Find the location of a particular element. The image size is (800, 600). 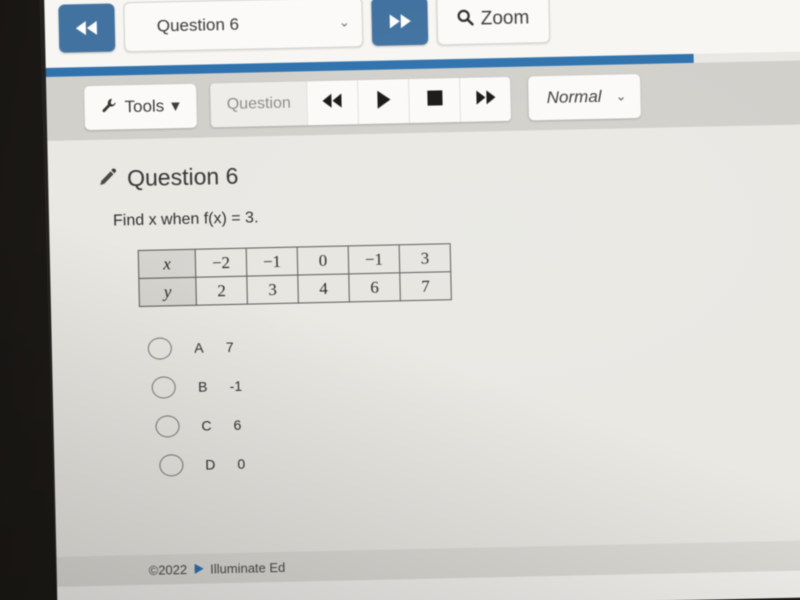

answer-choice-letter: A is located at coordinates (198, 347).